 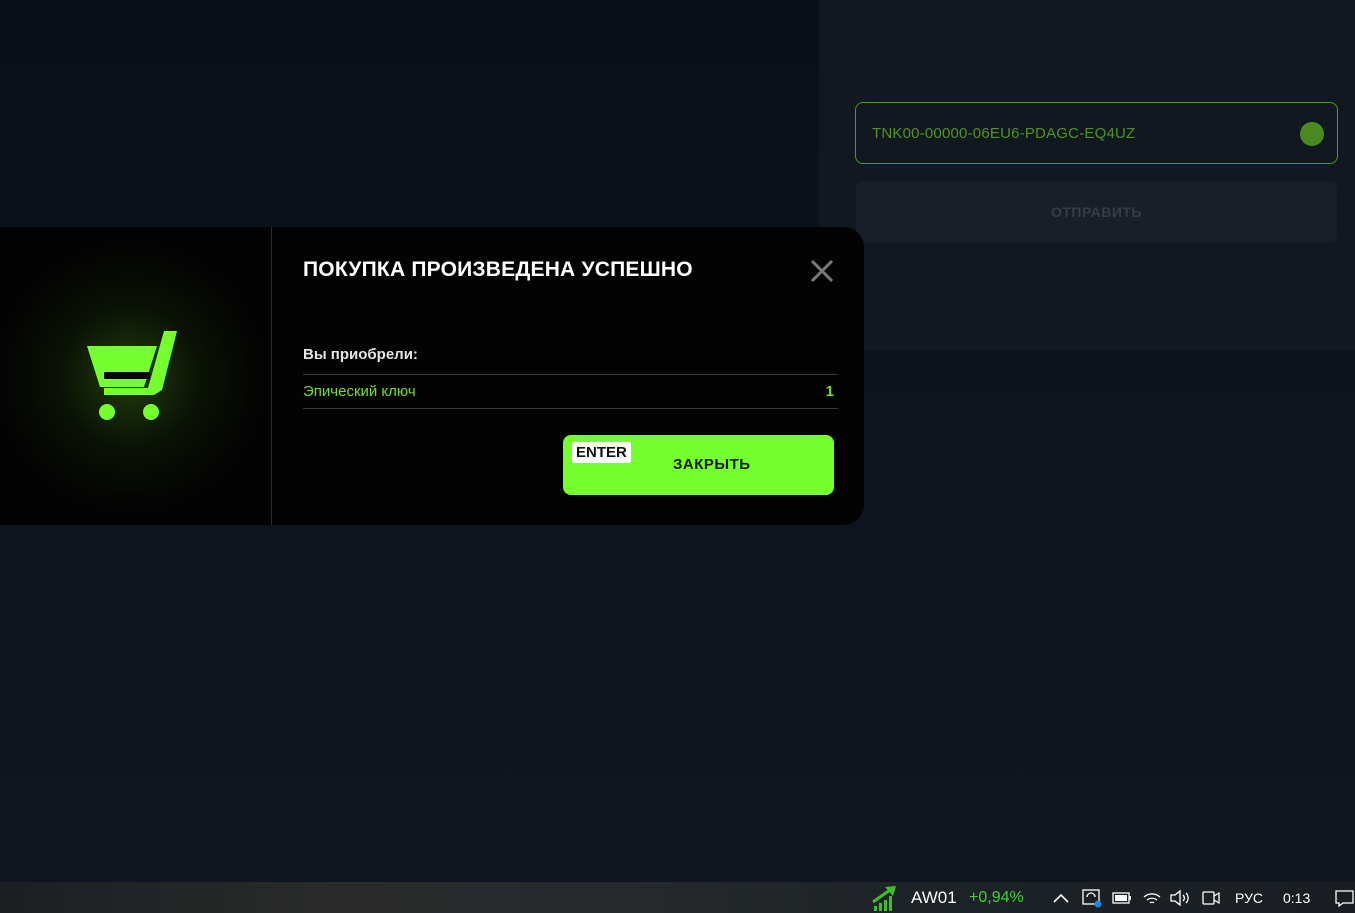 I want to click on taskbar: AW01 +0,94% РУС 0:13, so click(x=677, y=897).